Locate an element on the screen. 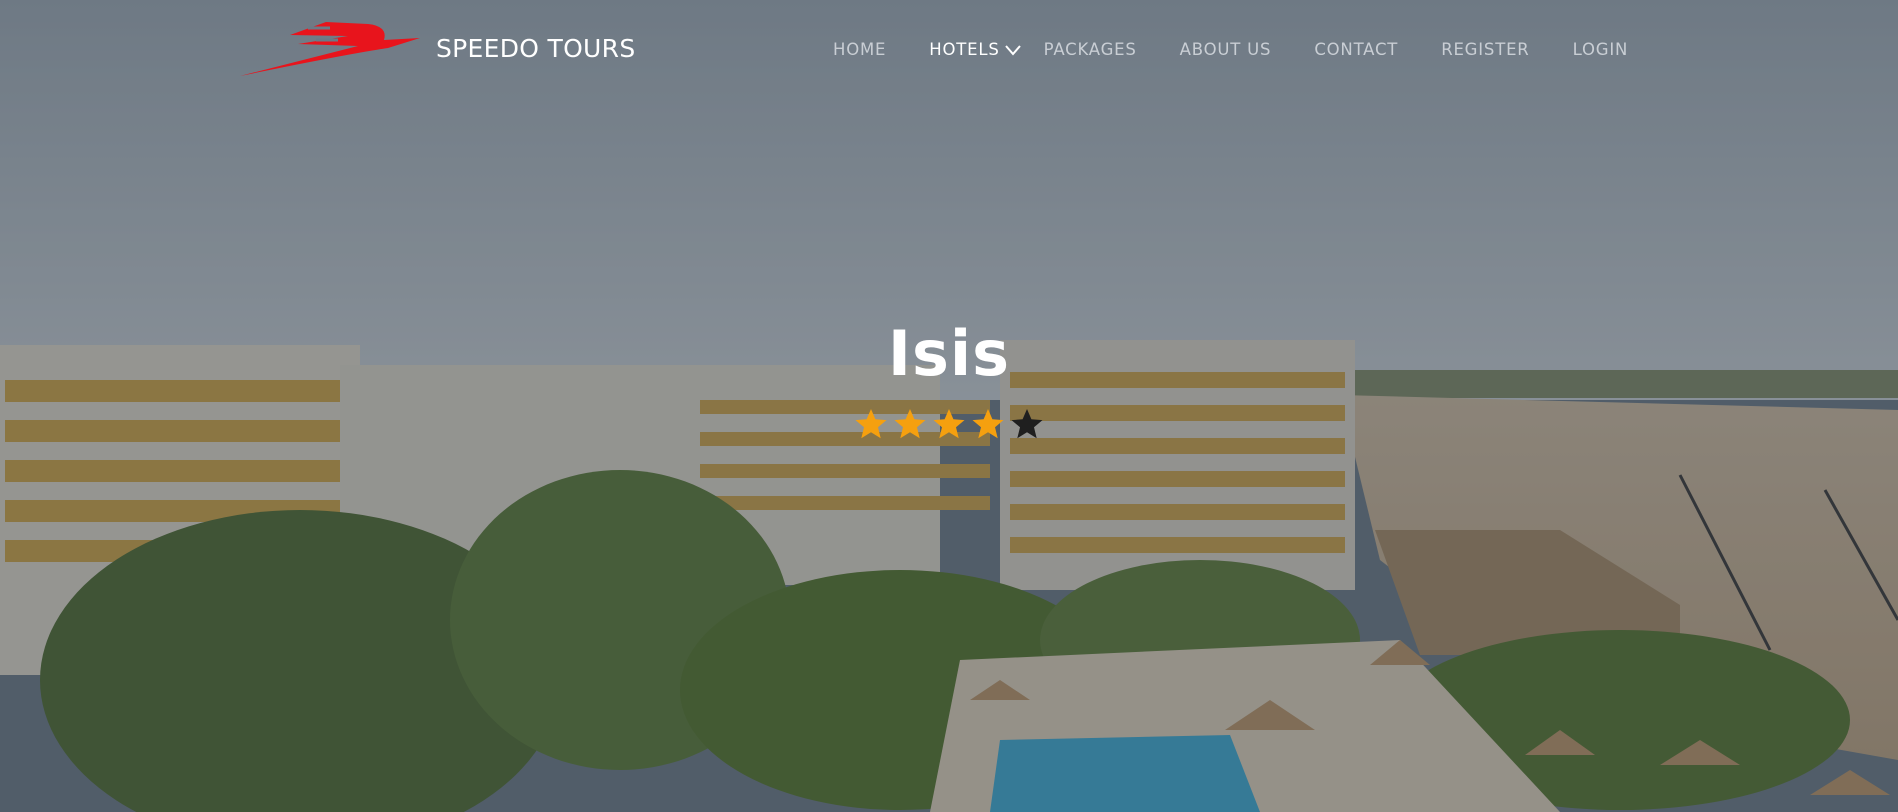 Image resolution: width=1898 pixels, height=812 pixels. nav-register: REGISTER is located at coordinates (1485, 49).